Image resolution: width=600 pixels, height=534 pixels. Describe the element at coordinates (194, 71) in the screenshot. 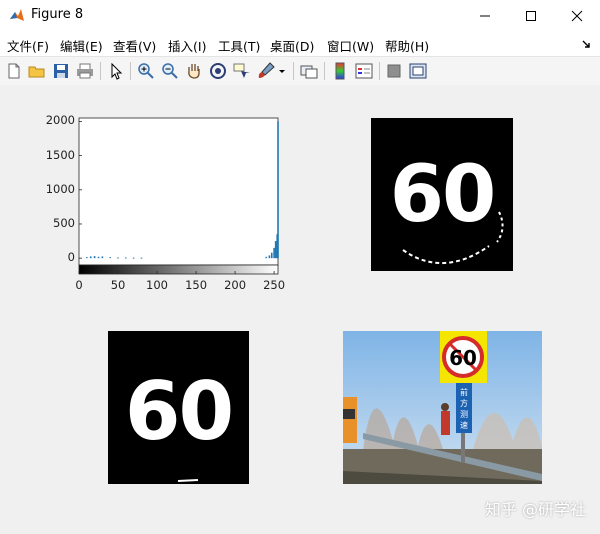

I see `pan-hand-icon` at that location.